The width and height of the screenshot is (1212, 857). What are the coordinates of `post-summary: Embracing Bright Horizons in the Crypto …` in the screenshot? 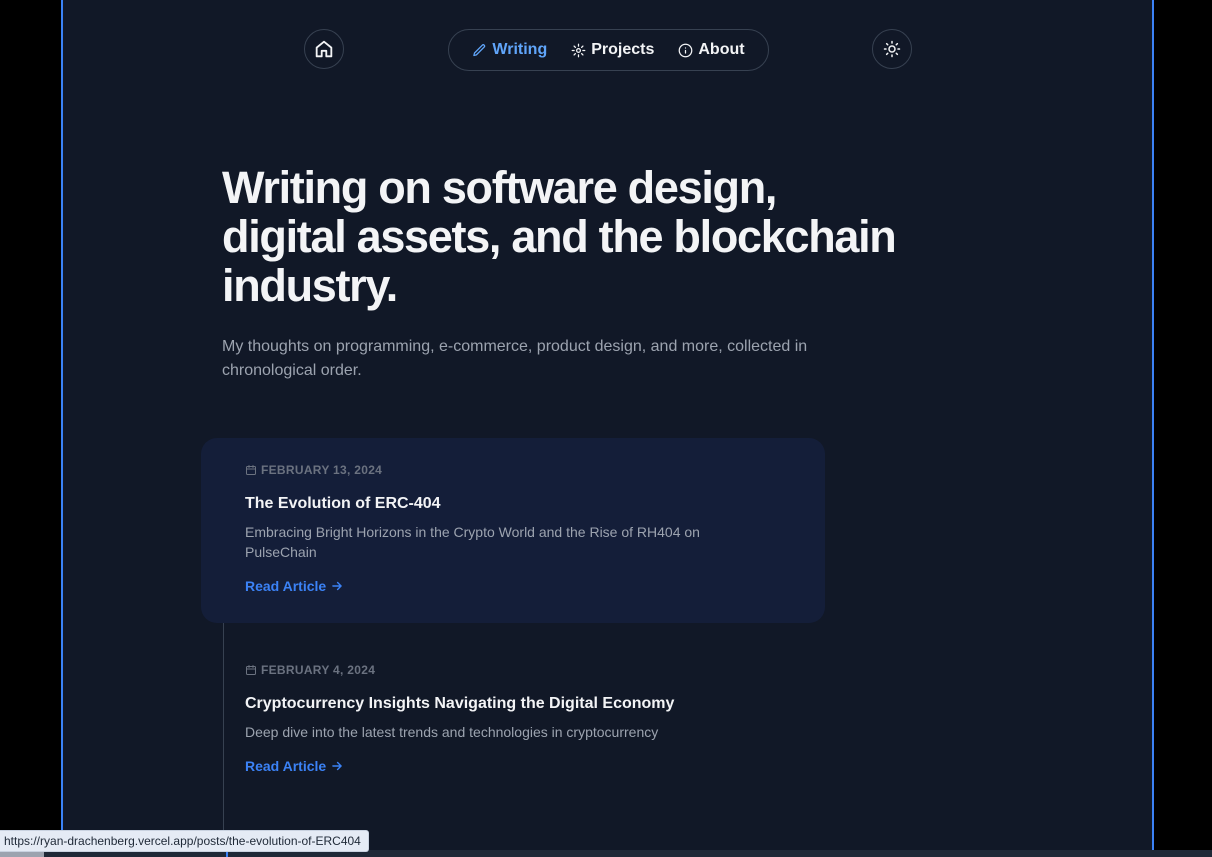 It's located at (472, 542).